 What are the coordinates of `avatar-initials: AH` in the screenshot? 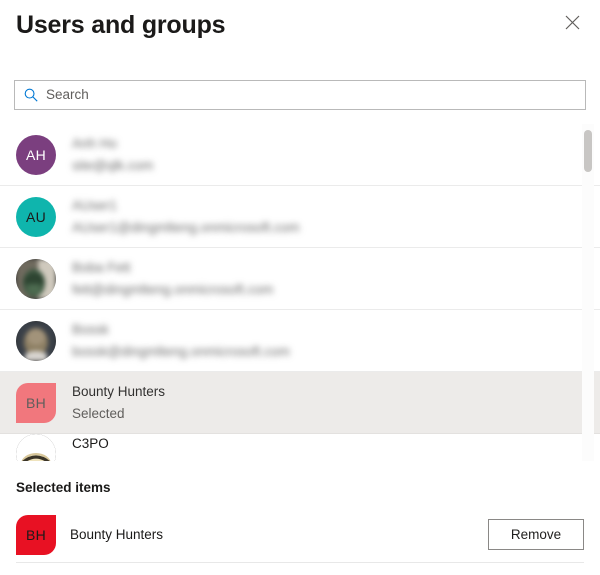 It's located at (36, 154).